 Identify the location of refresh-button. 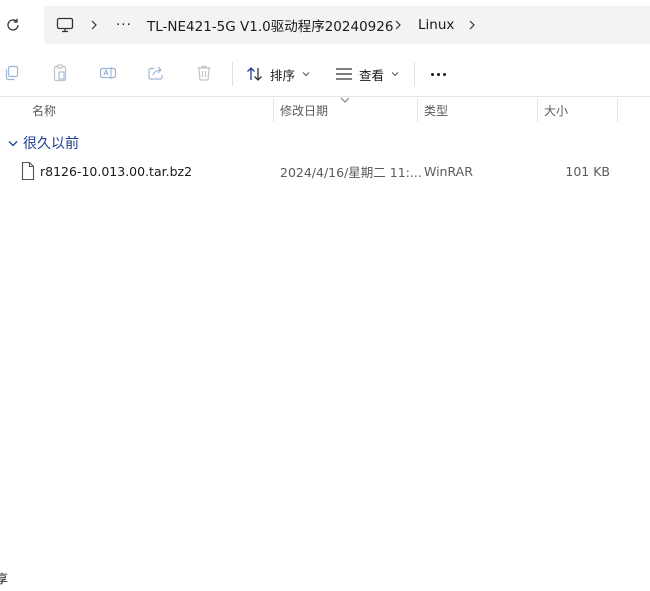
(13, 25).